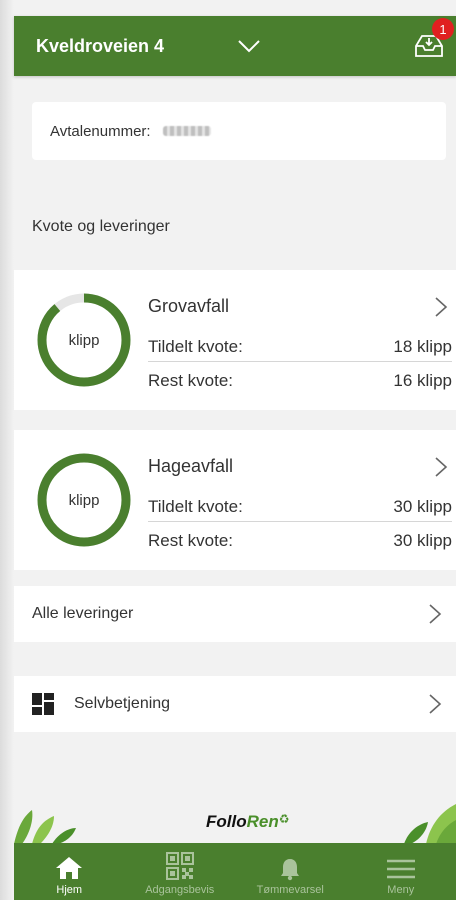 This screenshot has height=900, width=456. Describe the element at coordinates (226, 821) in the screenshot. I see `logo-text-follo: Follo` at that location.